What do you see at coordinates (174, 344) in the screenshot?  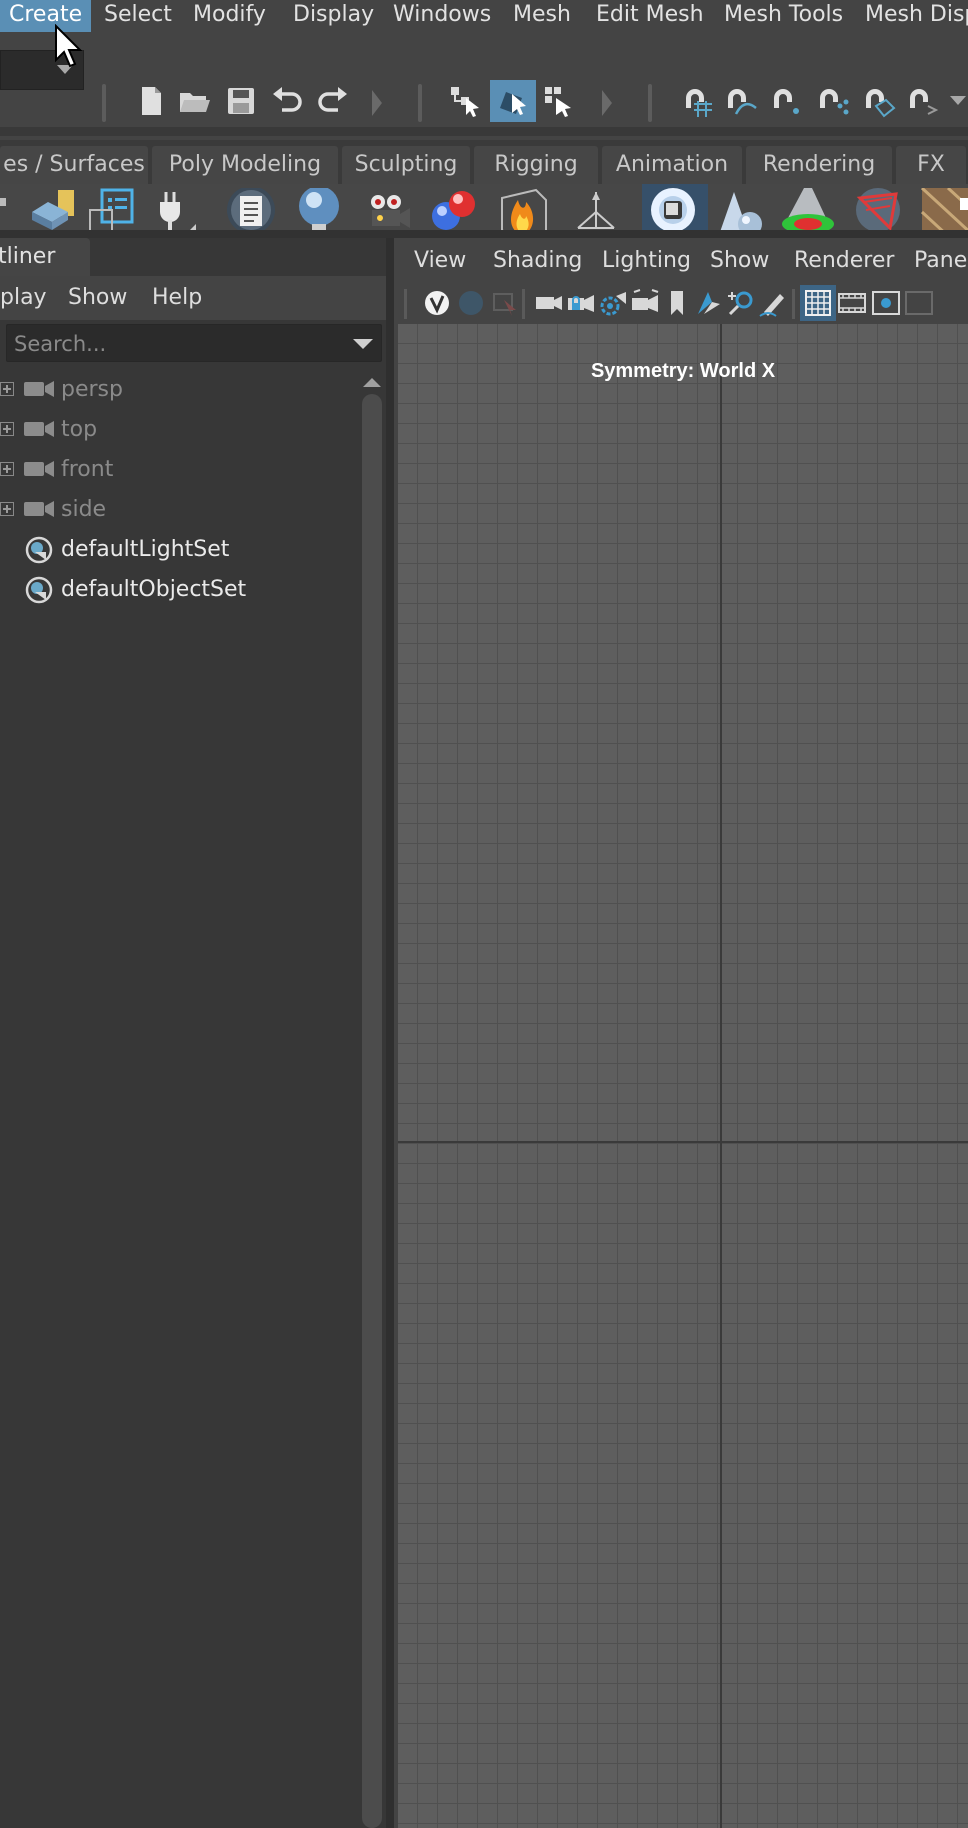 I see `search-input` at bounding box center [174, 344].